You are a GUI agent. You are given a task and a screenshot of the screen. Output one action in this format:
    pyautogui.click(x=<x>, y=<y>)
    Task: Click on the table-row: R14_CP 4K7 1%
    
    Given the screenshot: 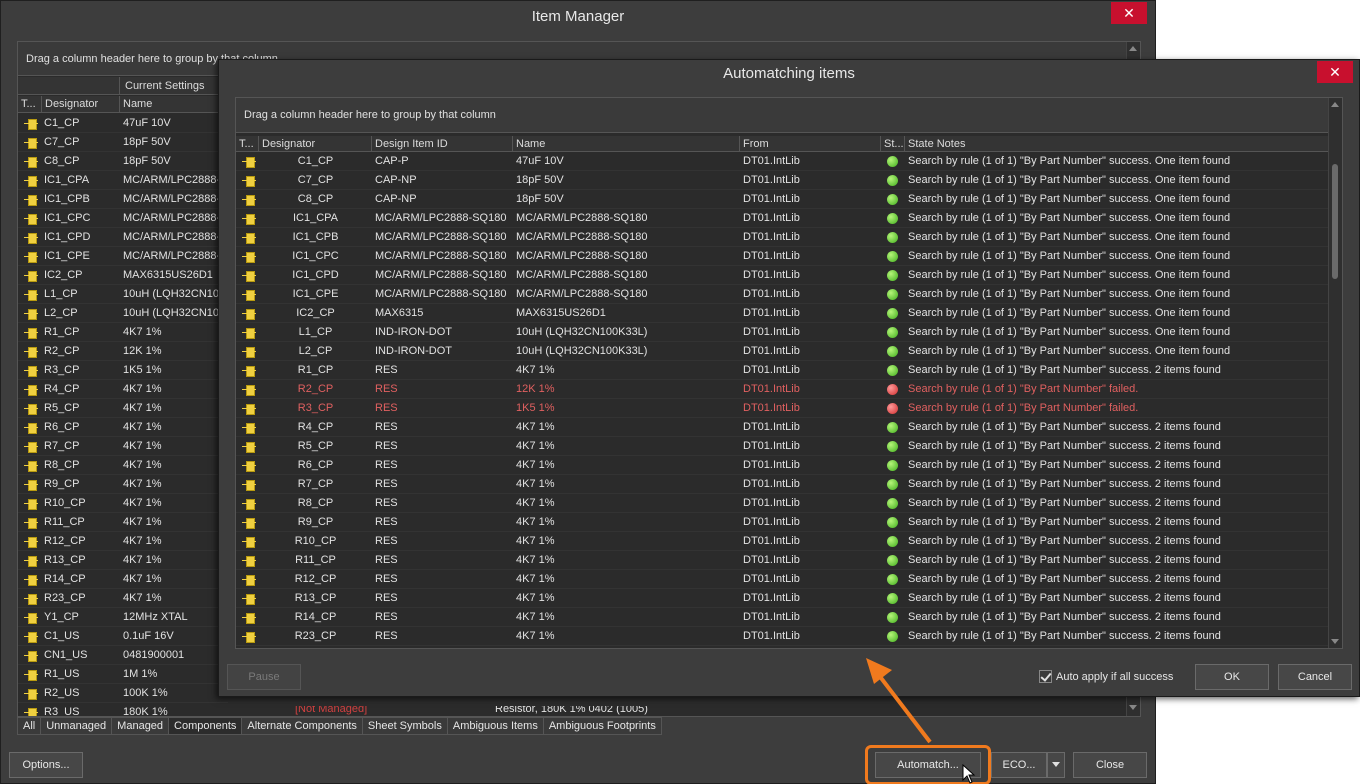 What is the action you would take?
    pyautogui.click(x=123, y=579)
    